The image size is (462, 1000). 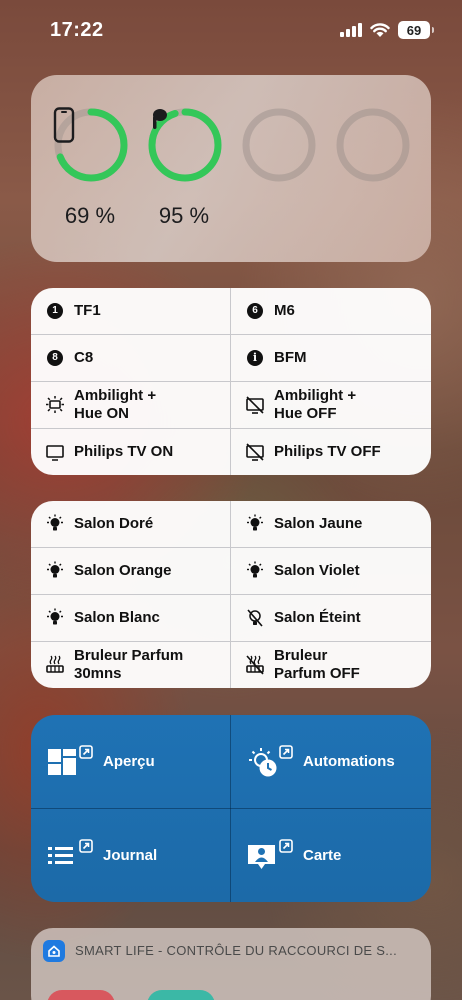 I want to click on ambilight-on-icon, so click(x=55, y=405).